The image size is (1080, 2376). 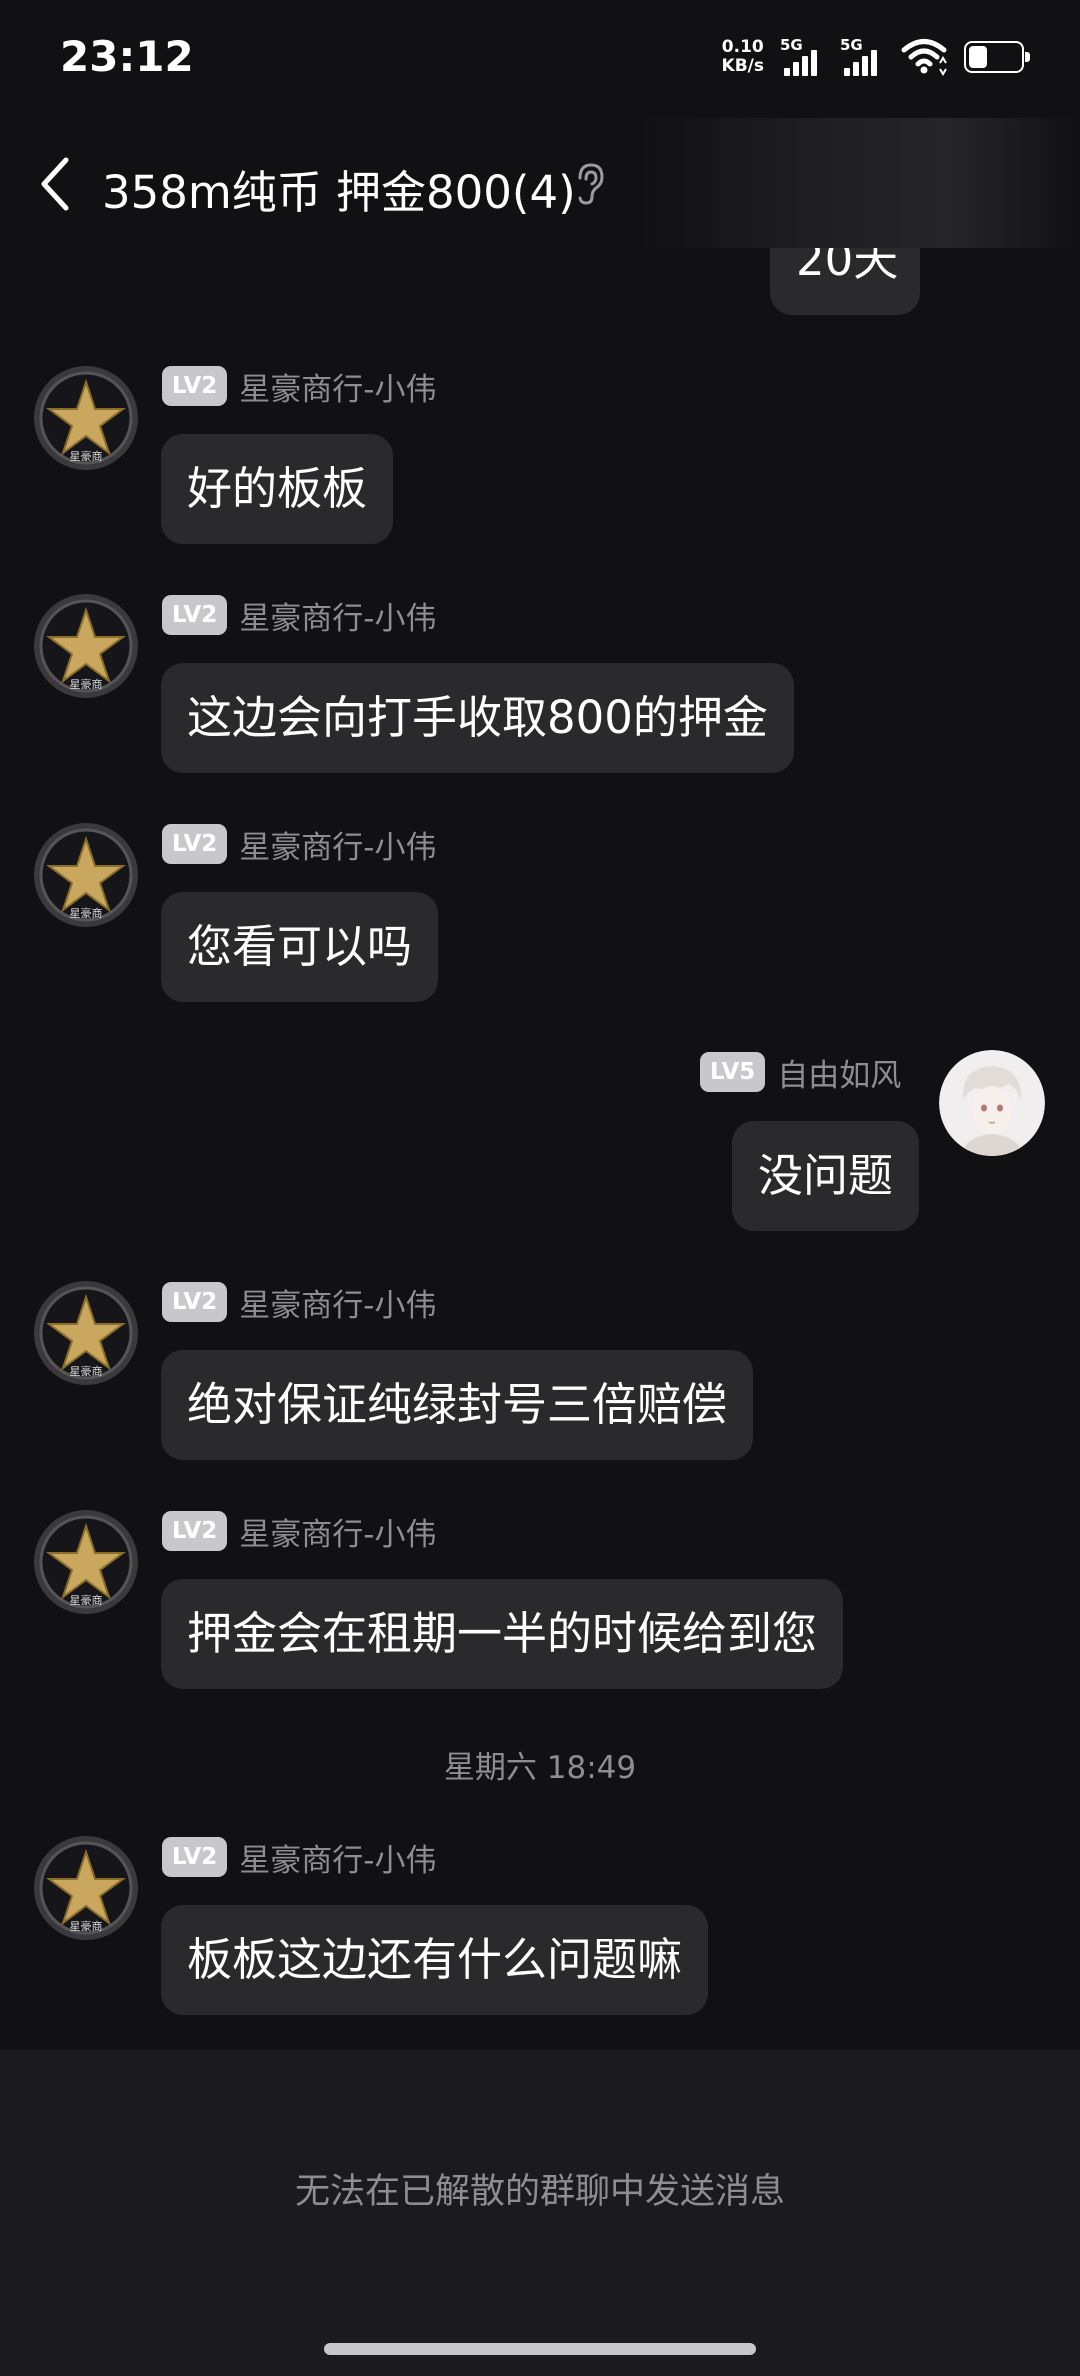 I want to click on home-indicator, so click(x=540, y=2349).